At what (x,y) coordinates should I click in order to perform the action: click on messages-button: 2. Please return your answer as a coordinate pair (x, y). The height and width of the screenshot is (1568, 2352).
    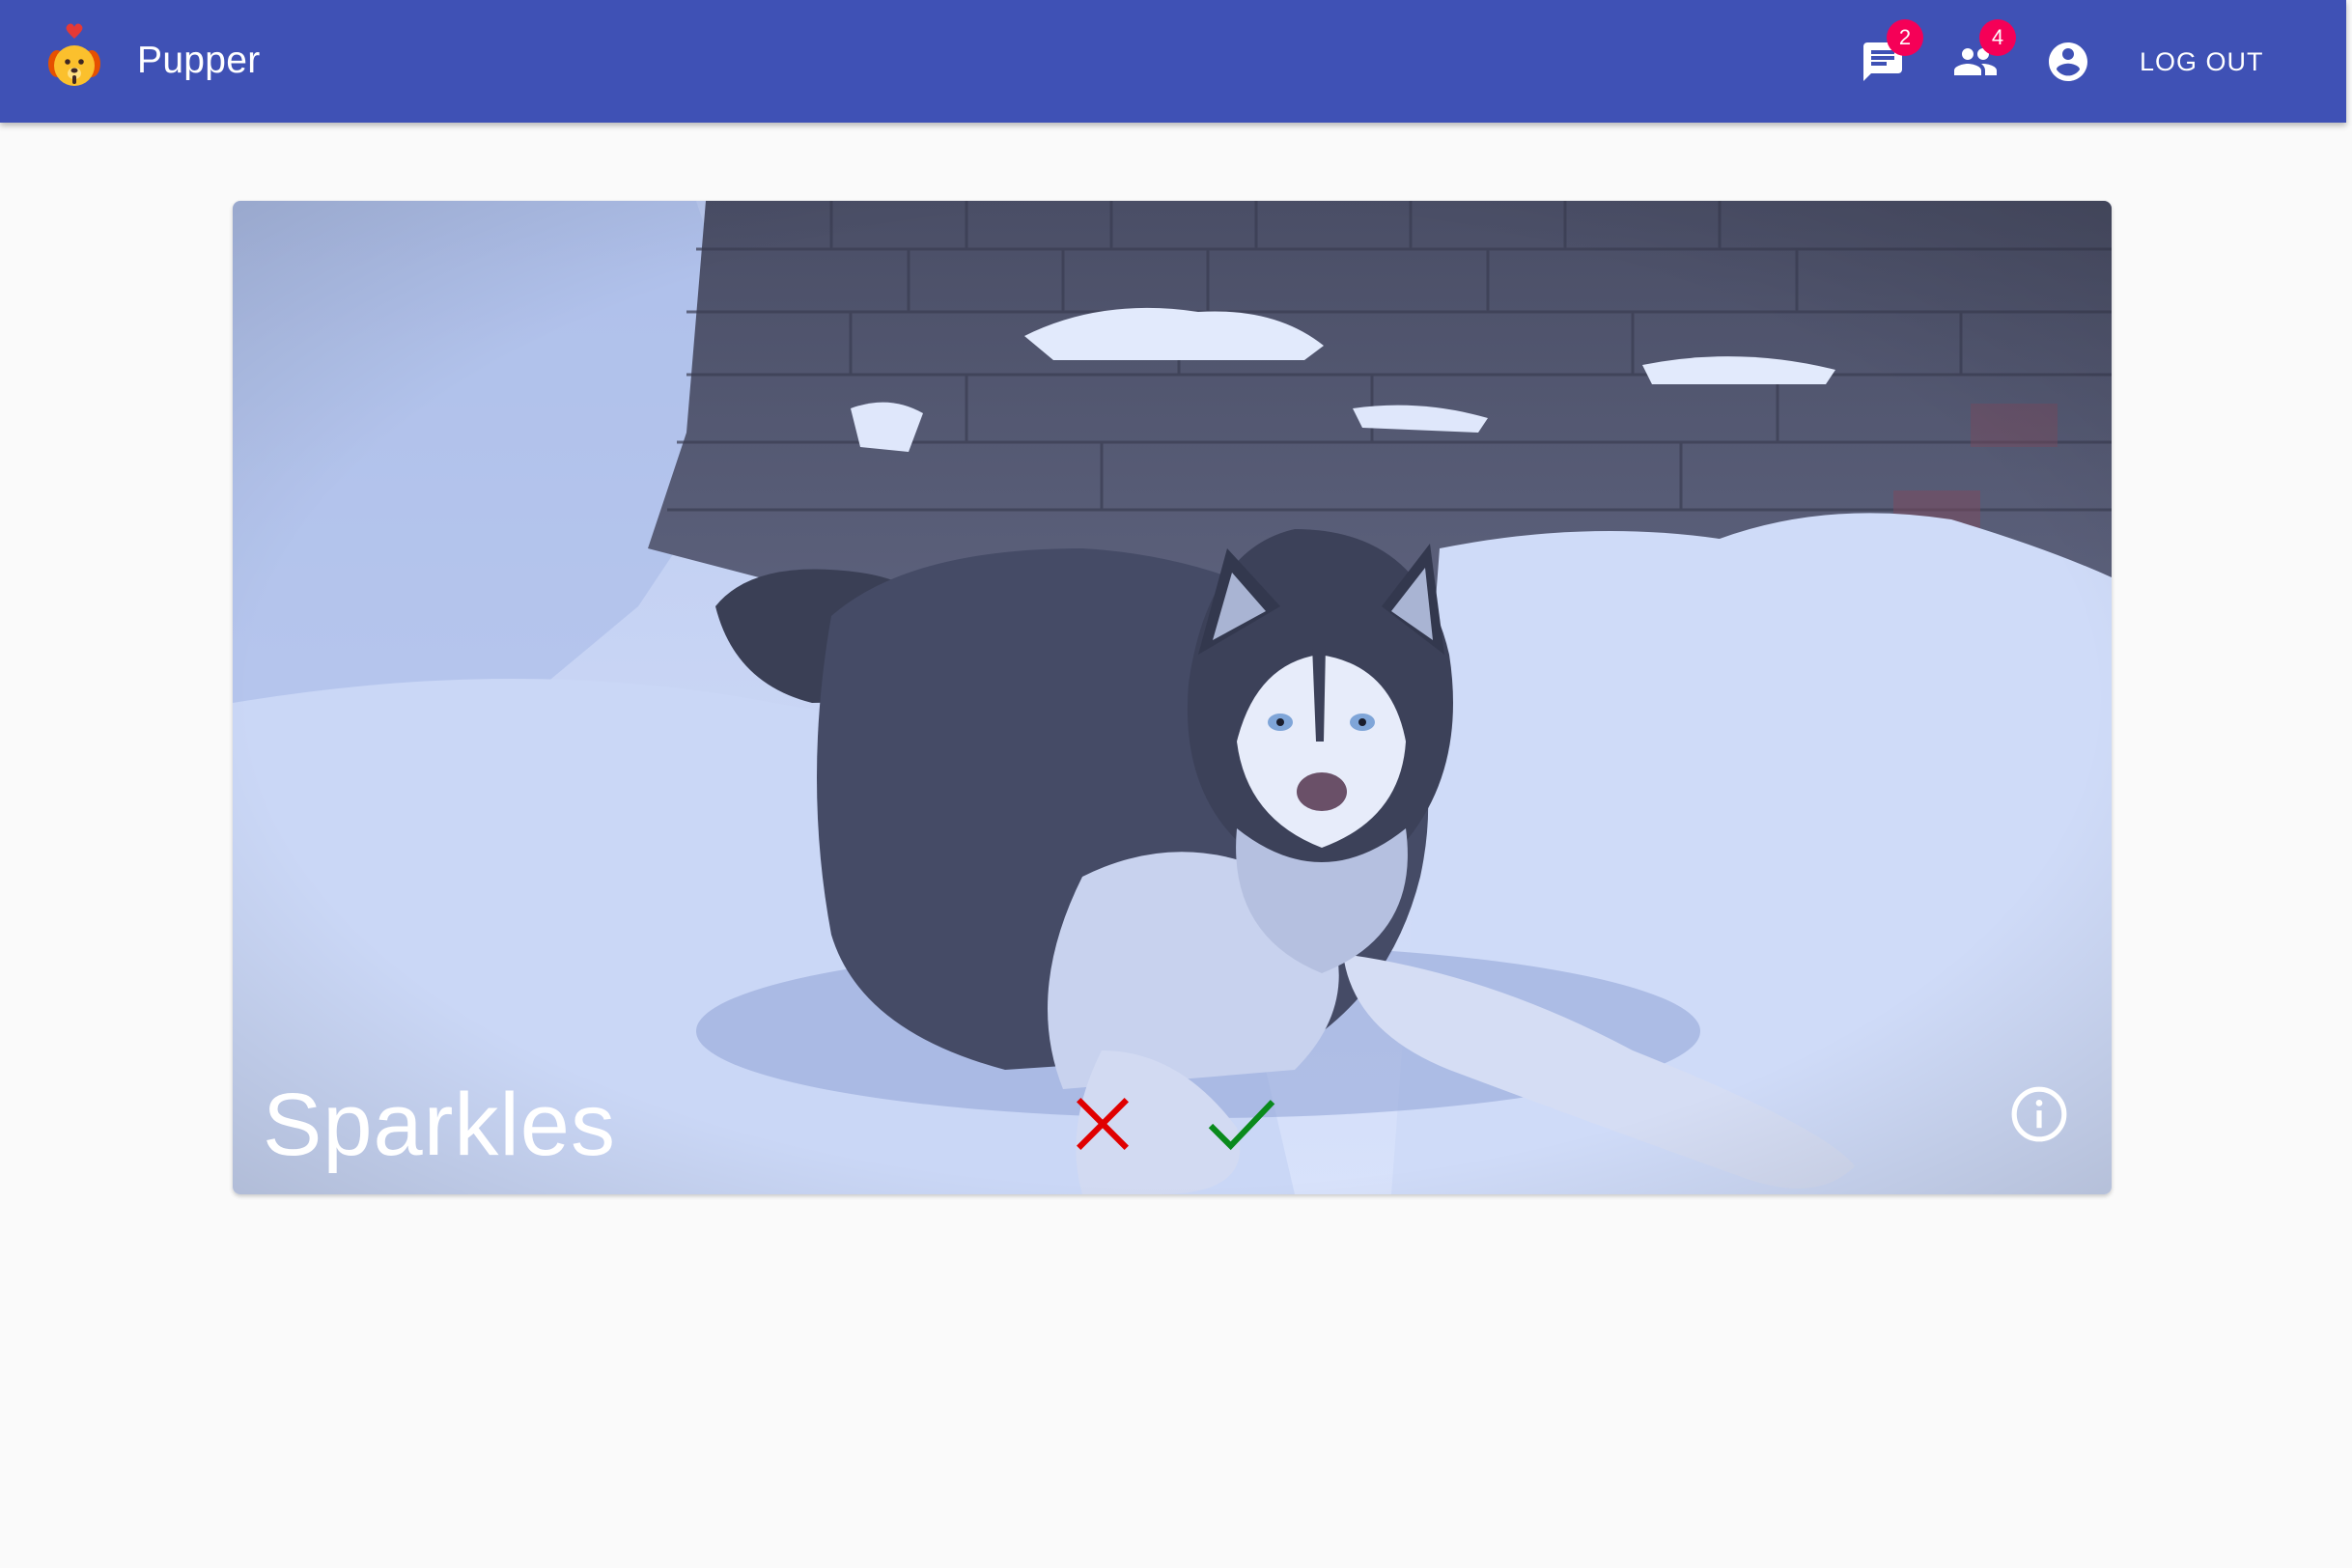
    Looking at the image, I should click on (1885, 59).